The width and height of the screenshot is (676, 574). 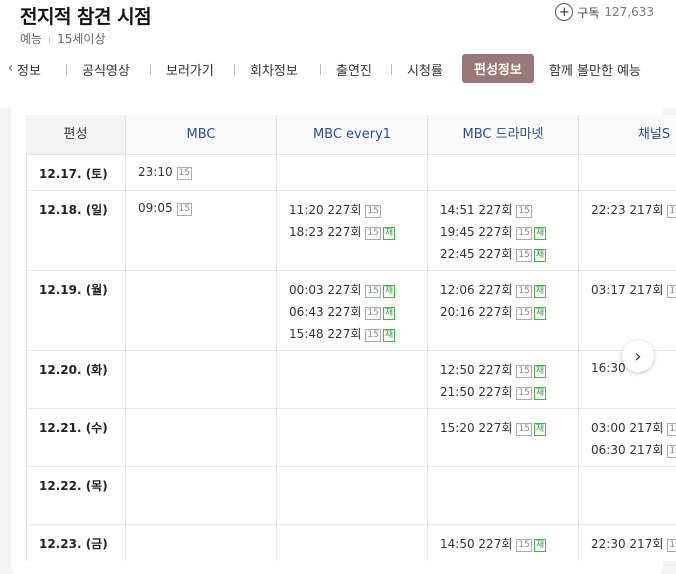 What do you see at coordinates (306, 232) in the screenshot?
I see `broadcast-time: 18:23` at bounding box center [306, 232].